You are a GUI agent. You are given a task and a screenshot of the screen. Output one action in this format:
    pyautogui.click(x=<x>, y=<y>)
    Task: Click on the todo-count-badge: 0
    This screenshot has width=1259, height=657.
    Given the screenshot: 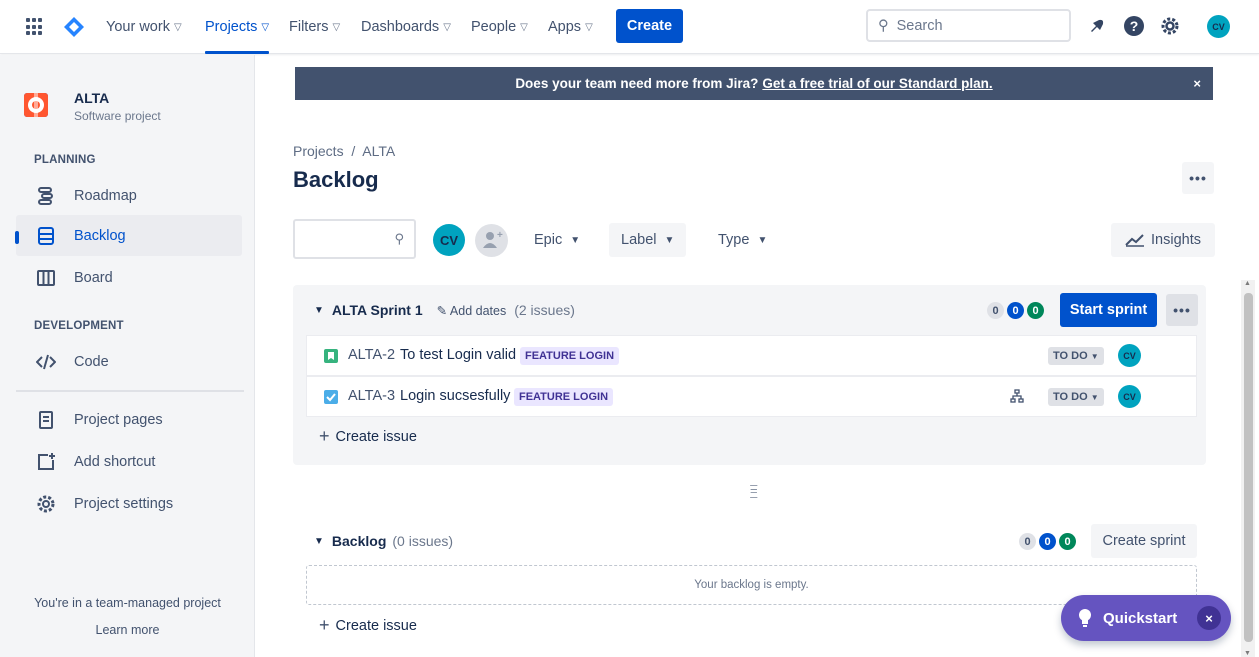 What is the action you would take?
    pyautogui.click(x=1027, y=541)
    